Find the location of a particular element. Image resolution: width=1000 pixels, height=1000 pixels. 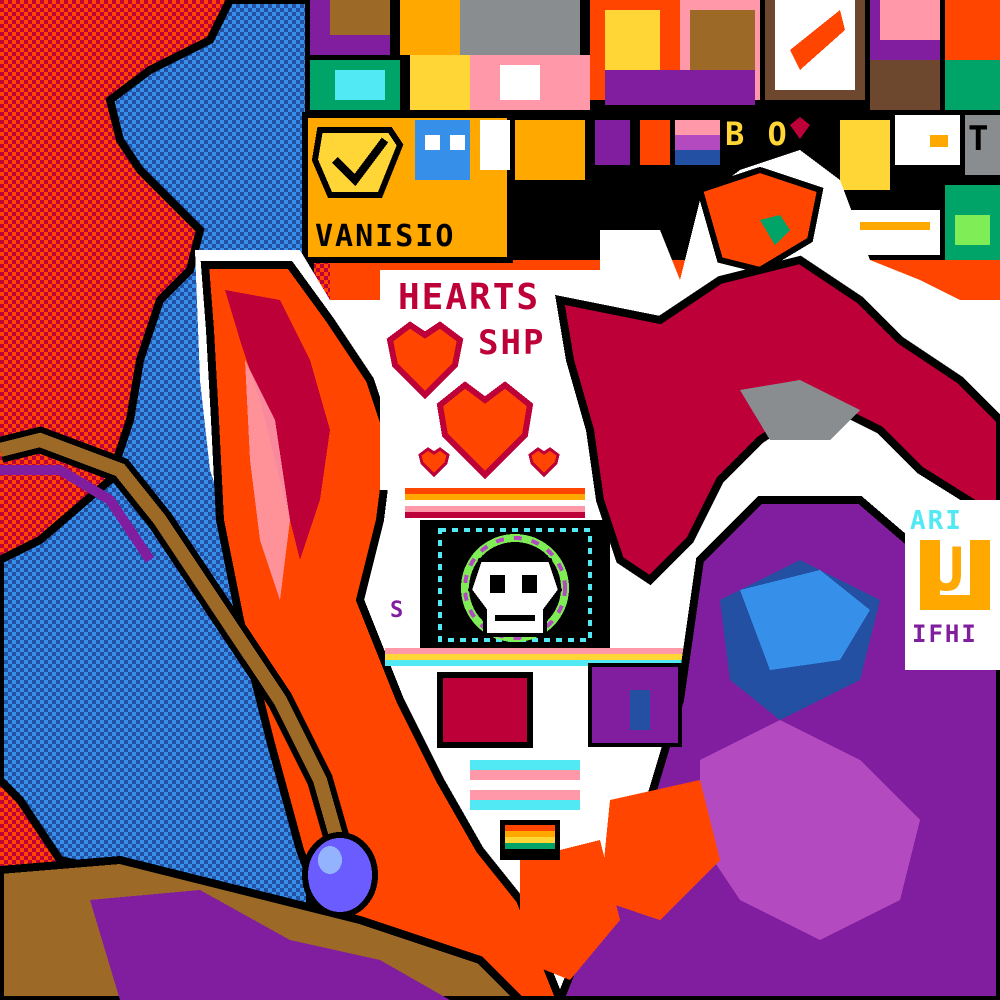

t-letter-label: T is located at coordinates (979, 139).